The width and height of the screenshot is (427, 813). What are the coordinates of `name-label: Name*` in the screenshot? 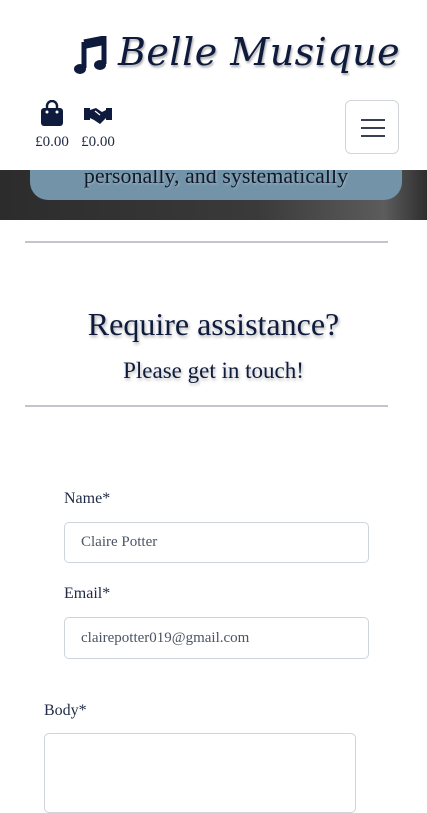 It's located at (87, 498).